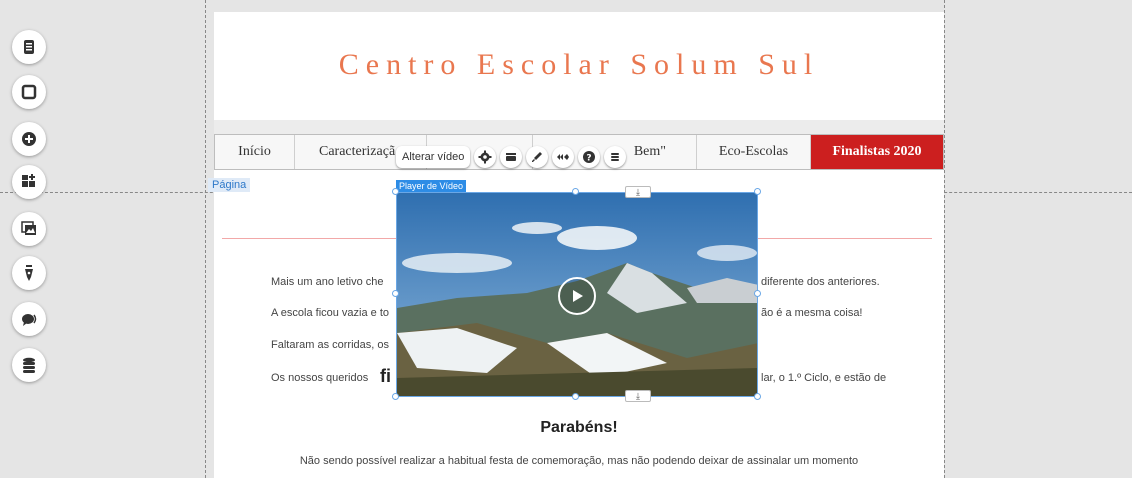 The width and height of the screenshot is (1132, 478). I want to click on paragraph-4-right: lar, o 1.º Ciclo, e estão de, so click(824, 378).